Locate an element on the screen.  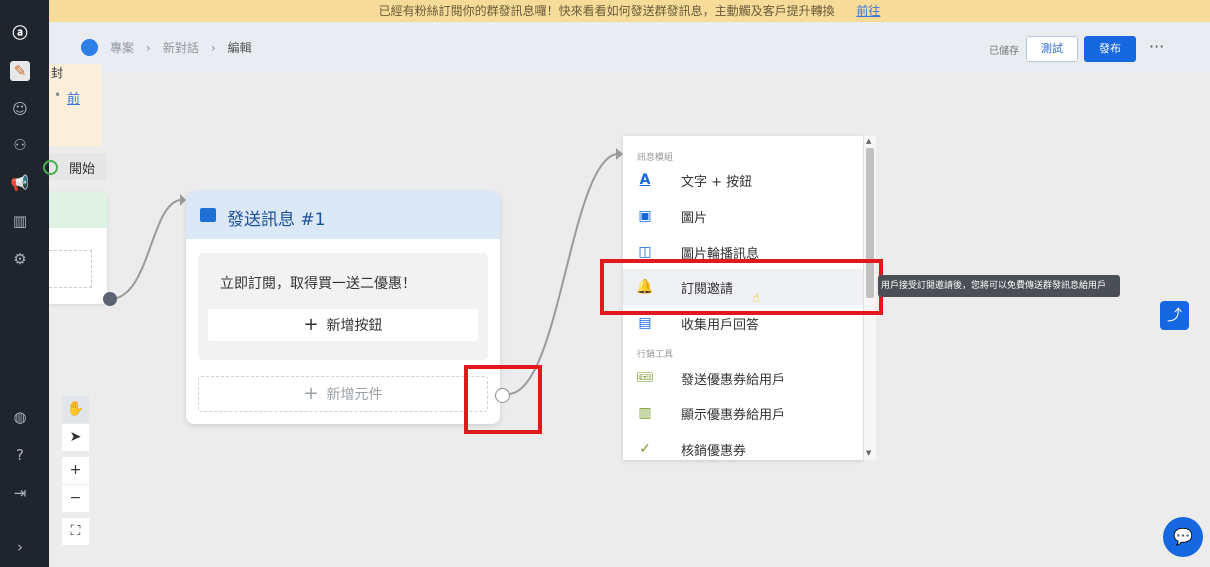
menu-item-text-button: A 文字 + 按鈕 is located at coordinates (743, 180).